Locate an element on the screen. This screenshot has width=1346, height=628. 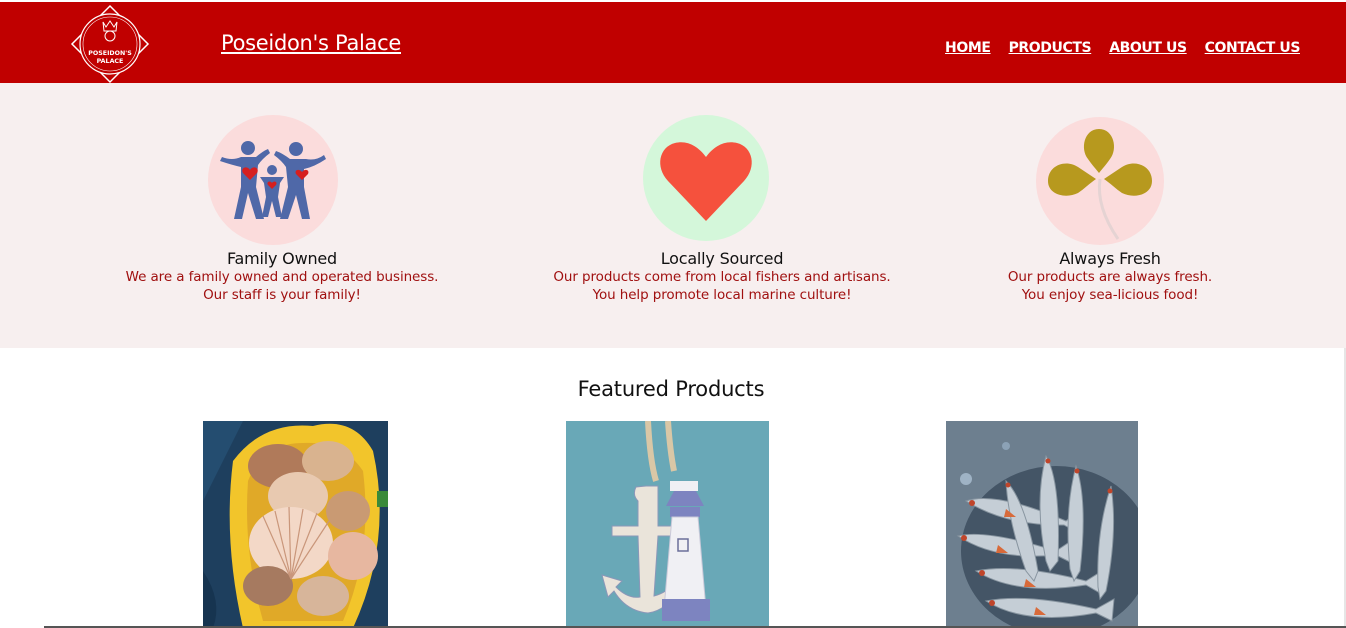
leaf-icon-circle is located at coordinates (1100, 181).